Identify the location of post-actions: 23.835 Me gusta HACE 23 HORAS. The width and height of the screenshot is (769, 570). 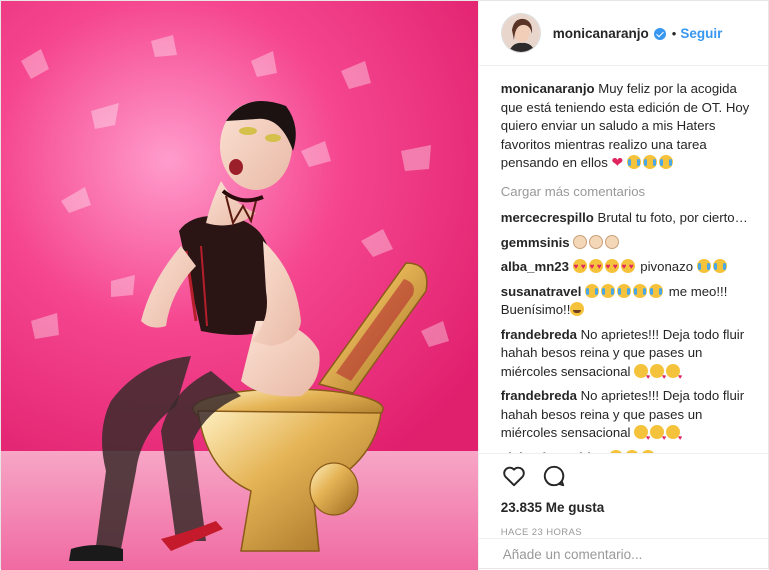
(623, 511).